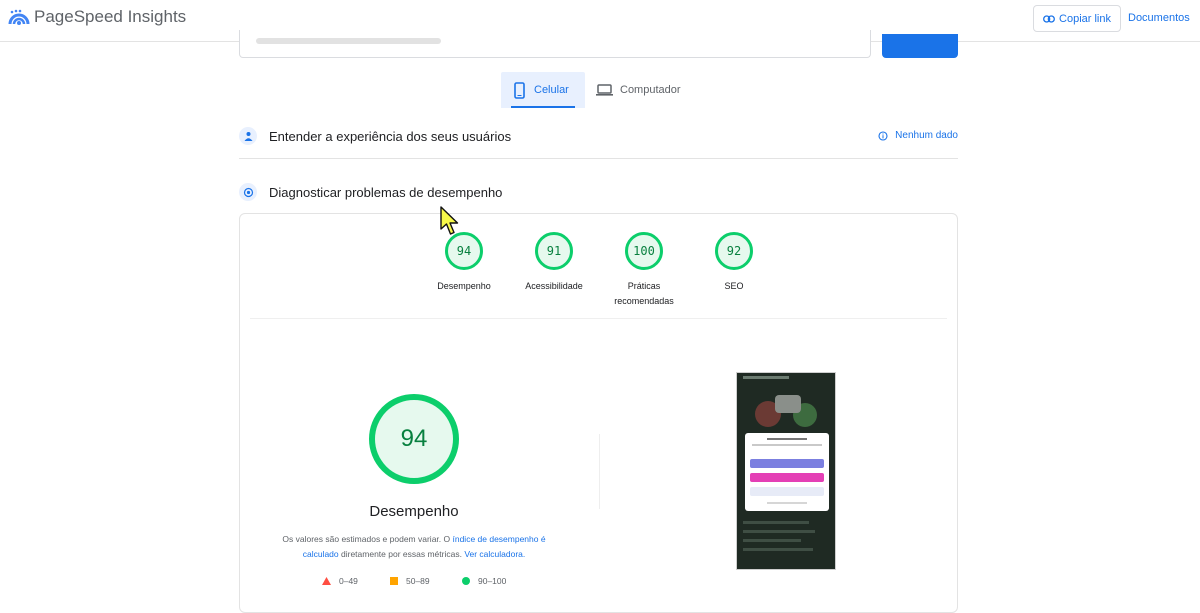 The height and width of the screenshot is (613, 1200). What do you see at coordinates (734, 286) in the screenshot?
I see `score-label: SEO` at bounding box center [734, 286].